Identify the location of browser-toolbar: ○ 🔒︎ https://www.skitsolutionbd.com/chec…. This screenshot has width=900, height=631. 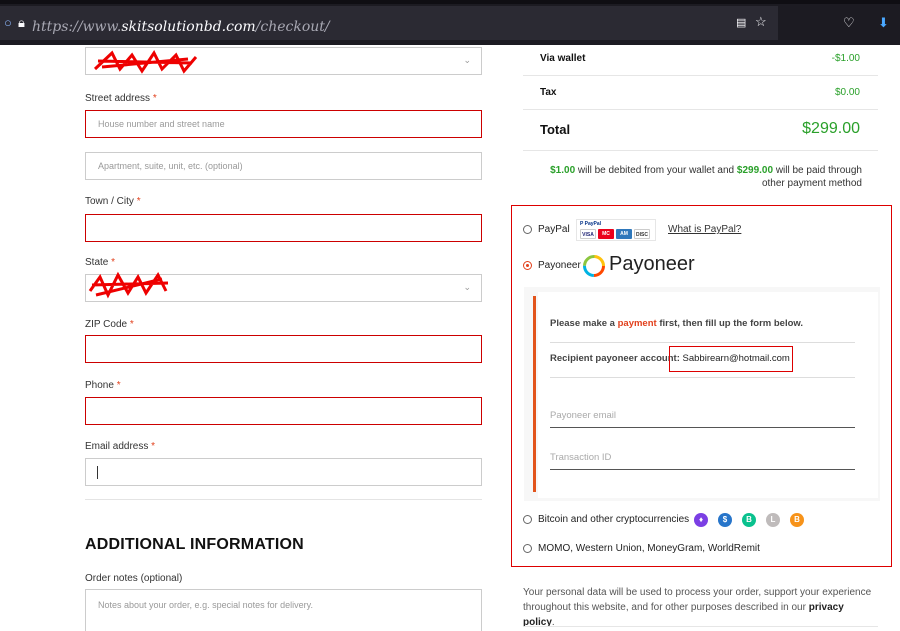
(450, 22).